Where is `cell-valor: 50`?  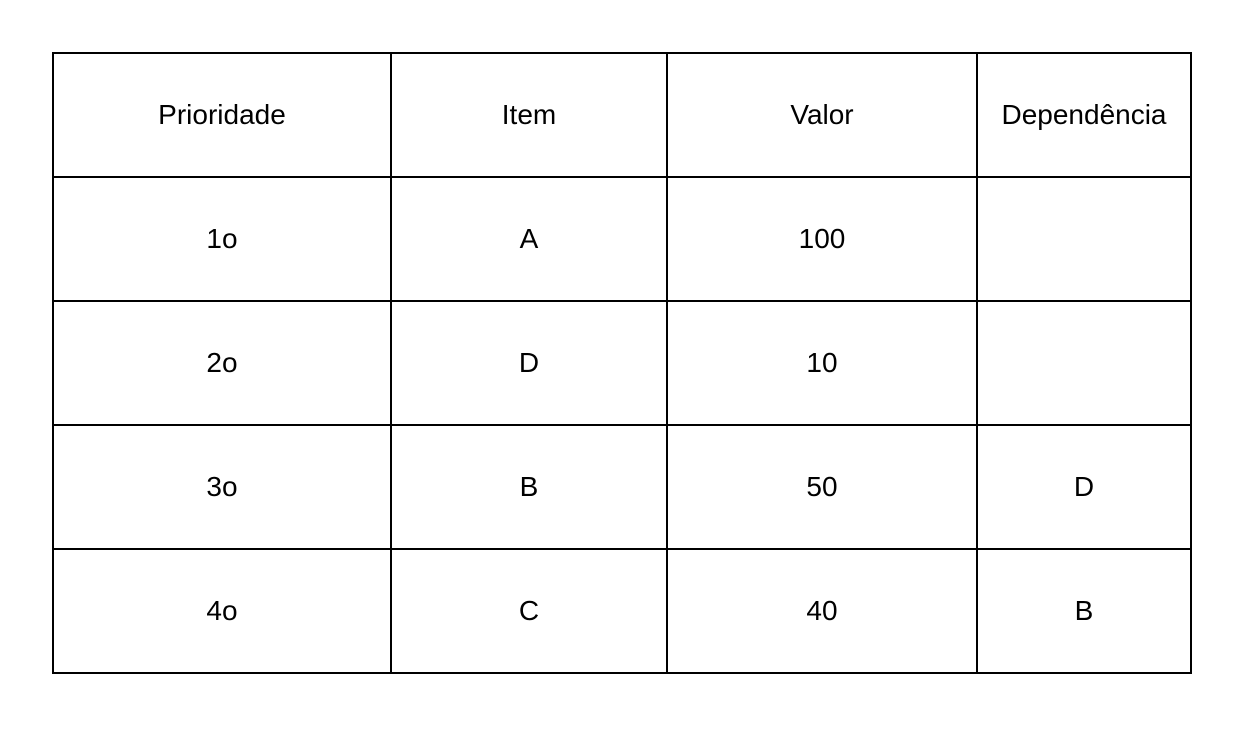 cell-valor: 50 is located at coordinates (822, 487).